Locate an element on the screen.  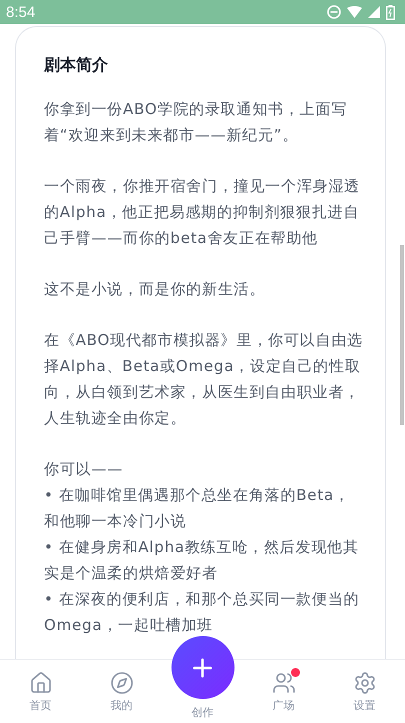
nav-item: 广场 is located at coordinates (283, 691).